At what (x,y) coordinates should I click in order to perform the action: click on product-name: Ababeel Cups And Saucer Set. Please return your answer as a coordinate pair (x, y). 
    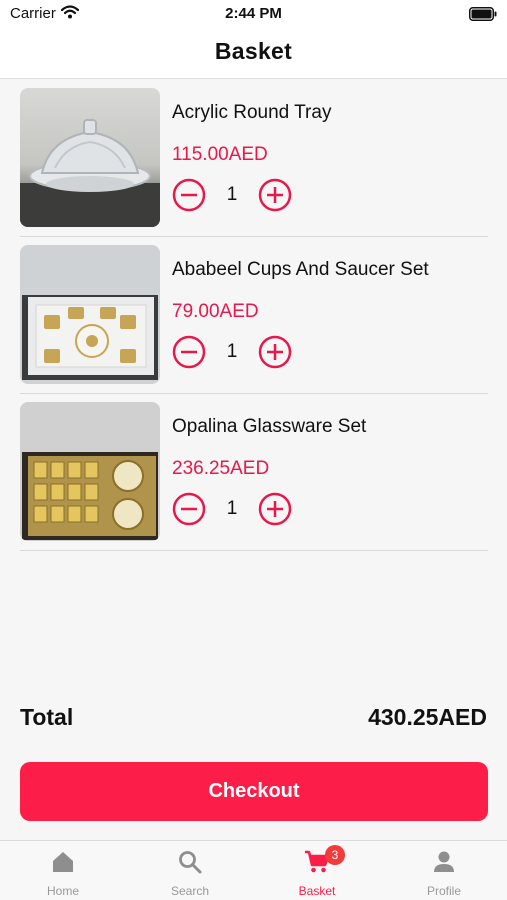
    Looking at the image, I should click on (300, 269).